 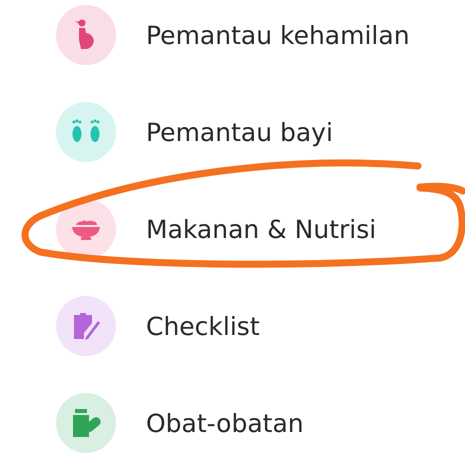 What do you see at coordinates (203, 326) in the screenshot?
I see `menu-item-label: Checklist` at bounding box center [203, 326].